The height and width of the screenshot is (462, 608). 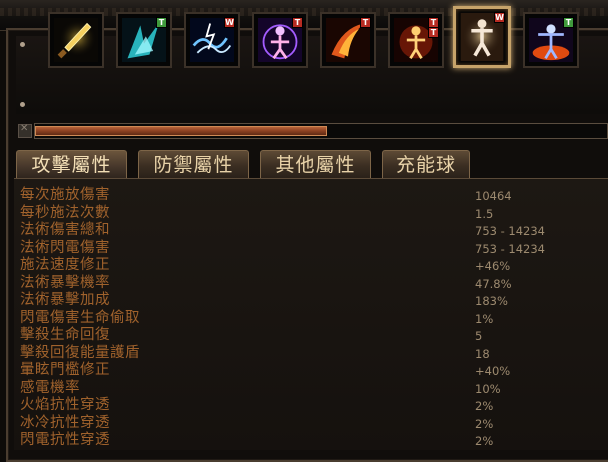 I want to click on tab-charges: 充能球, so click(x=426, y=164).